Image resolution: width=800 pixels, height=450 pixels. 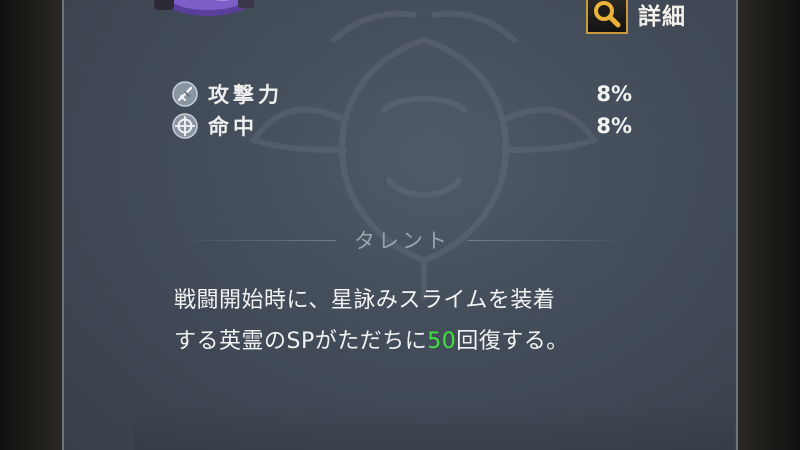 What do you see at coordinates (662, 17) in the screenshot?
I see `detail-label: 詳細` at bounding box center [662, 17].